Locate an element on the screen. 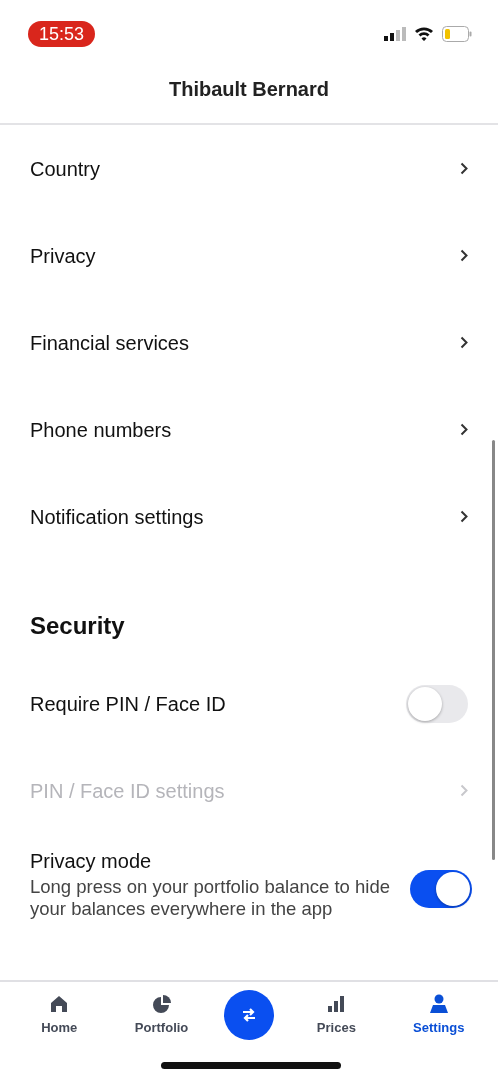 The height and width of the screenshot is (1080, 498). section-heading: Security is located at coordinates (77, 626).